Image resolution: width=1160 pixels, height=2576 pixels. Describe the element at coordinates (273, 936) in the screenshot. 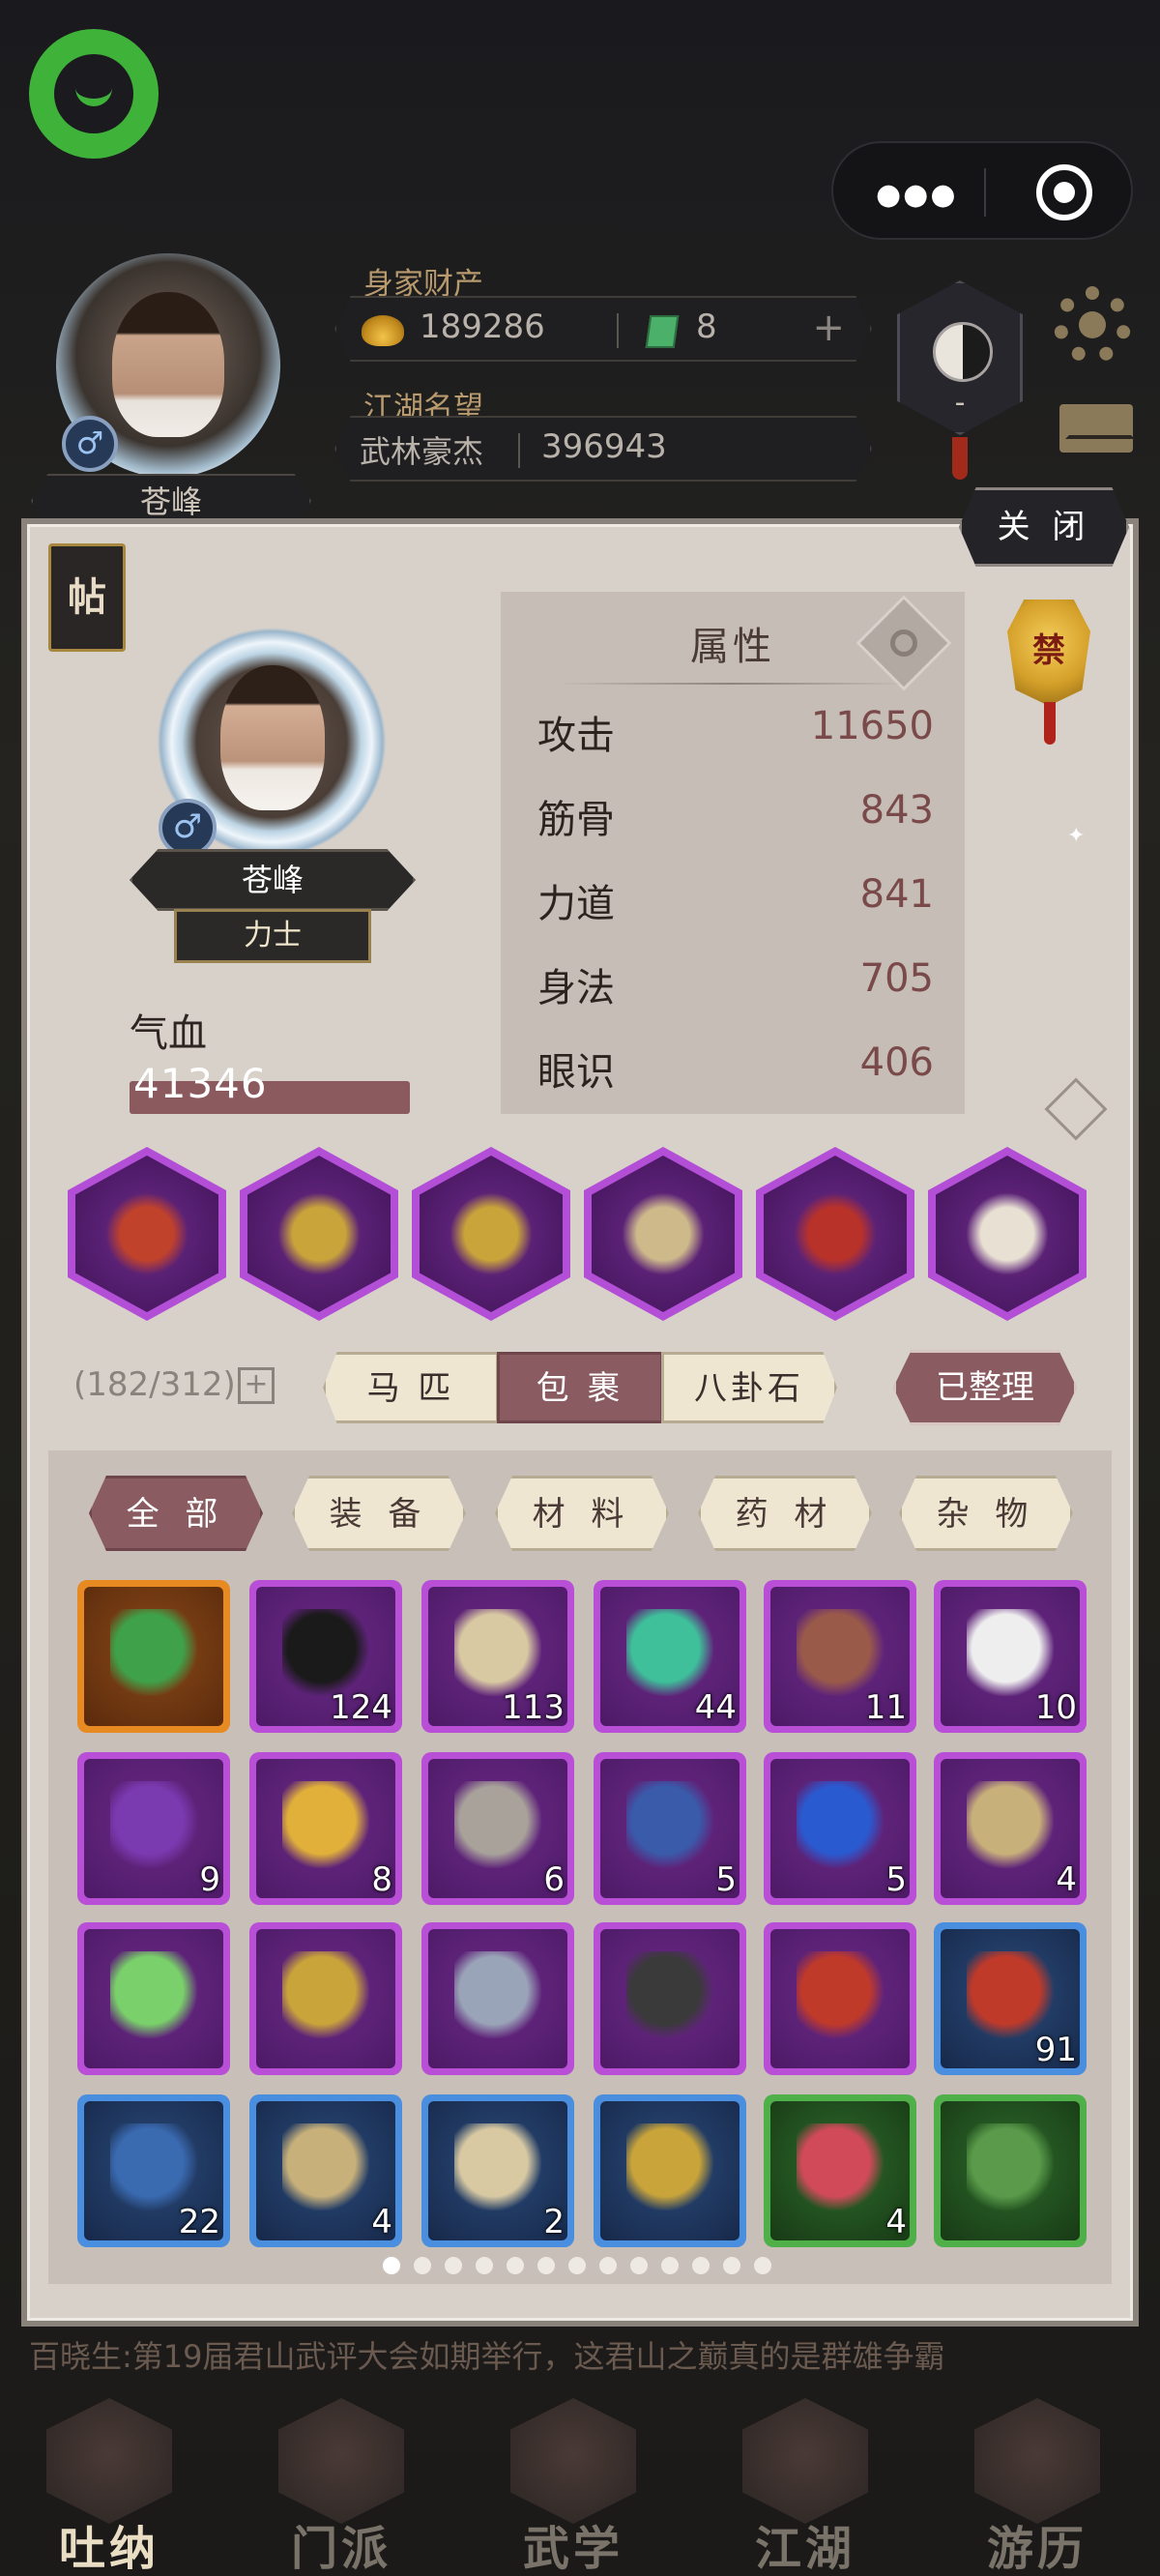

I see `character-class: 力士` at that location.